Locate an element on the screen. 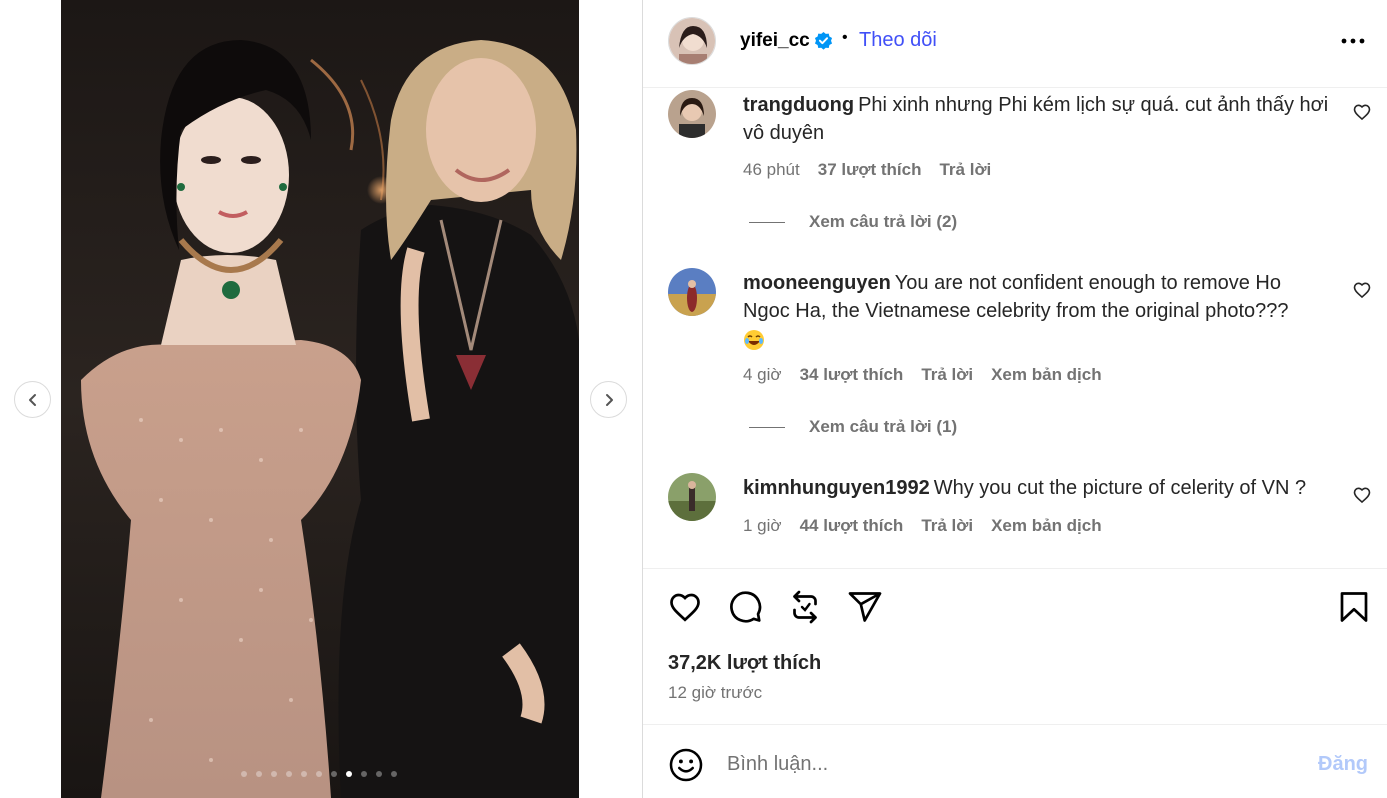 Image resolution: width=1387 pixels, height=798 pixels. emoji-icon is located at coordinates (686, 765).